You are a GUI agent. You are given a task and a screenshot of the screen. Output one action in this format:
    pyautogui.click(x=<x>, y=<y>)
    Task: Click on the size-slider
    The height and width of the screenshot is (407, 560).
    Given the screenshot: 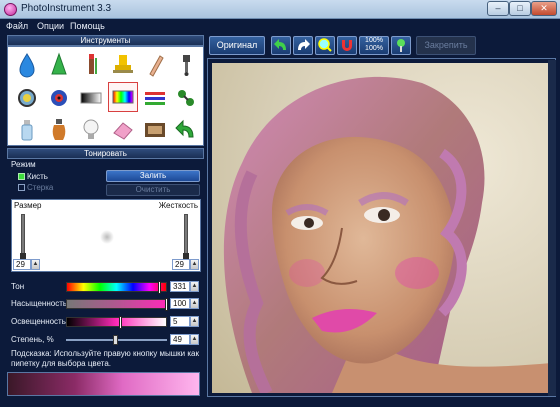 What is the action you would take?
    pyautogui.click(x=23, y=237)
    